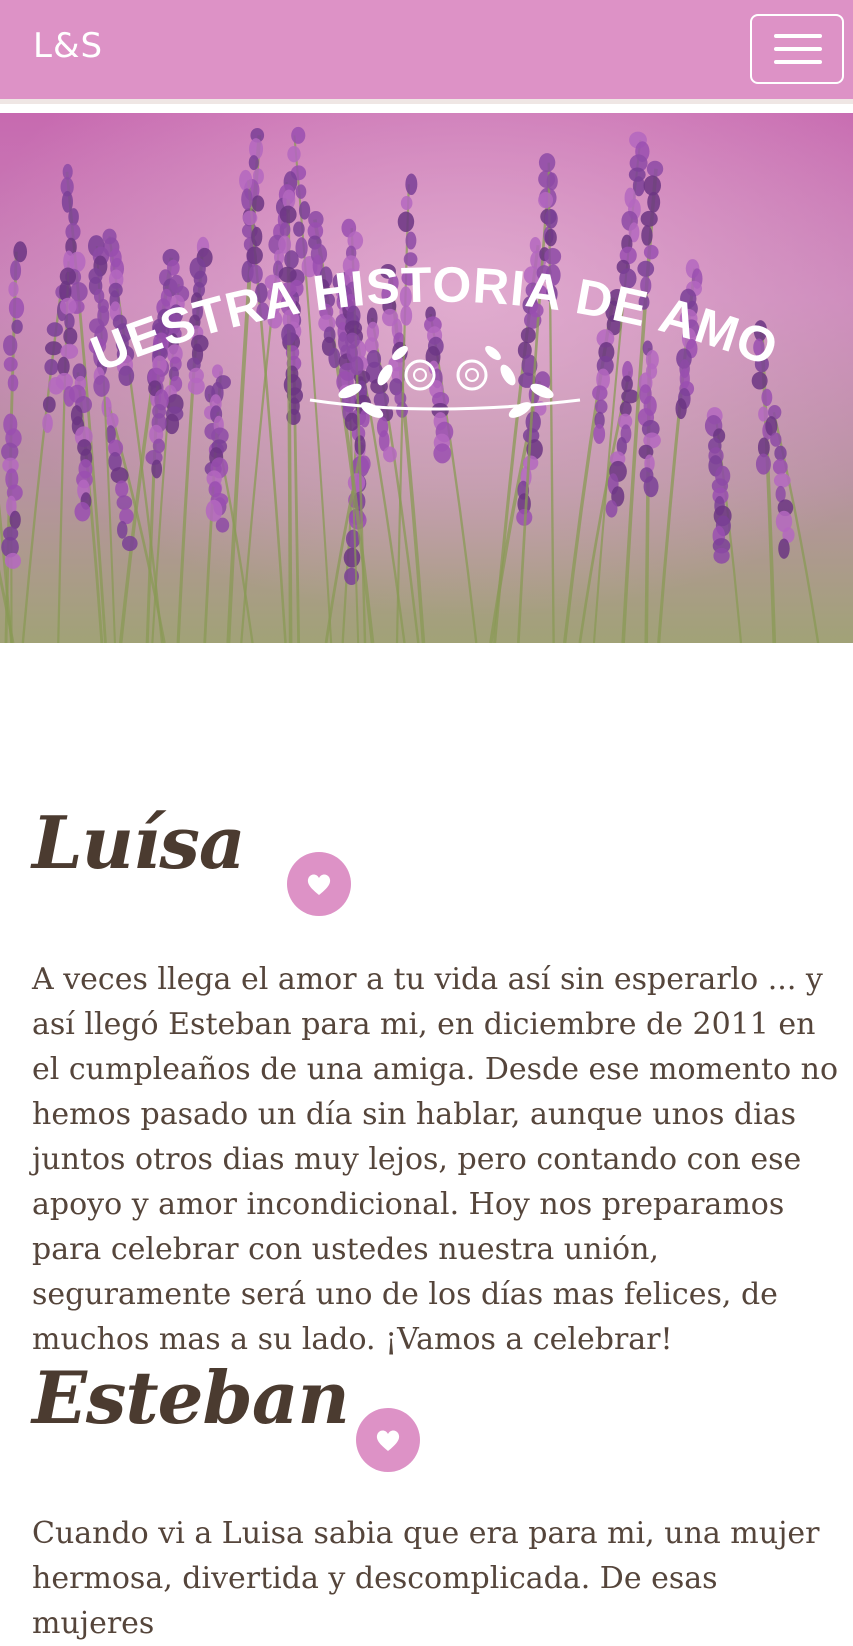 Image resolution: width=853 pixels, height=1646 pixels. I want to click on heart-badge-luisa, so click(319, 884).